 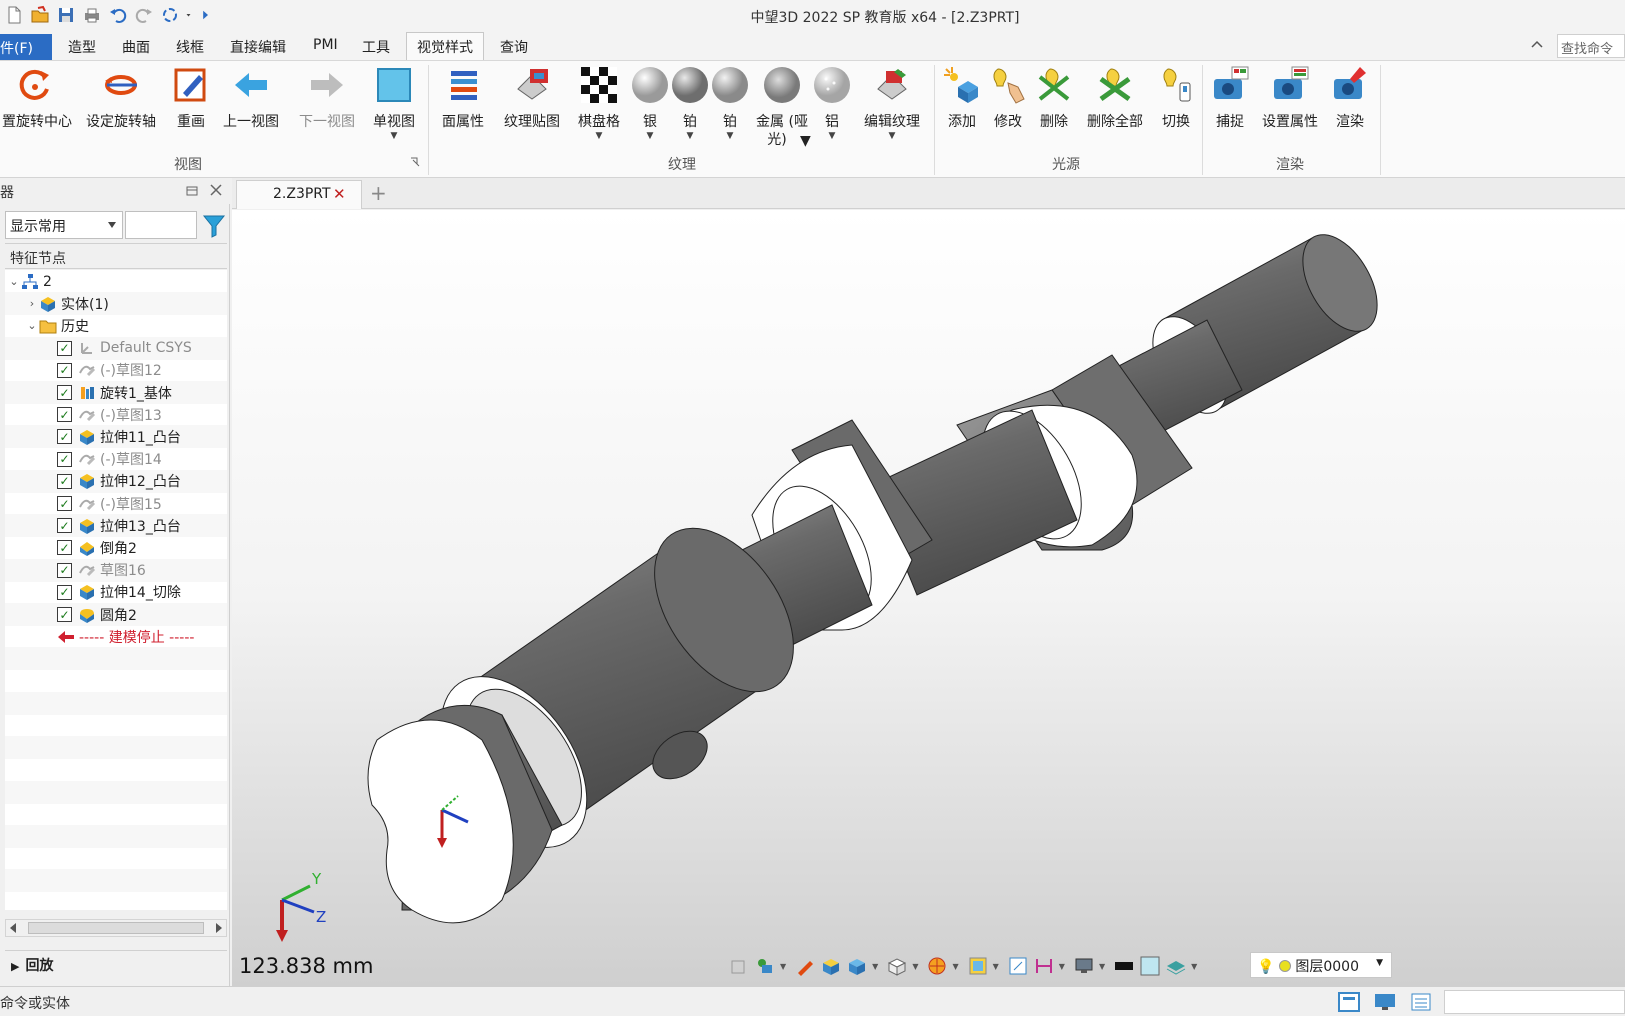 I want to click on scroll-right-icon, so click(x=219, y=928).